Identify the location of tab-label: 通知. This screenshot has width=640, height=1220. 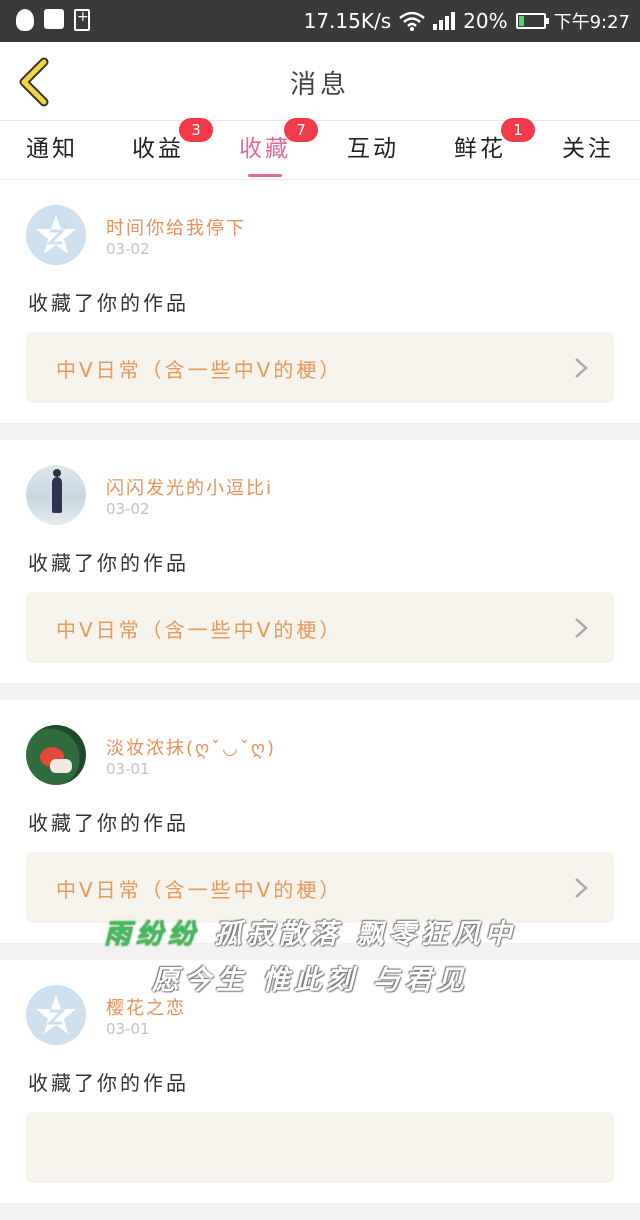
(52, 149).